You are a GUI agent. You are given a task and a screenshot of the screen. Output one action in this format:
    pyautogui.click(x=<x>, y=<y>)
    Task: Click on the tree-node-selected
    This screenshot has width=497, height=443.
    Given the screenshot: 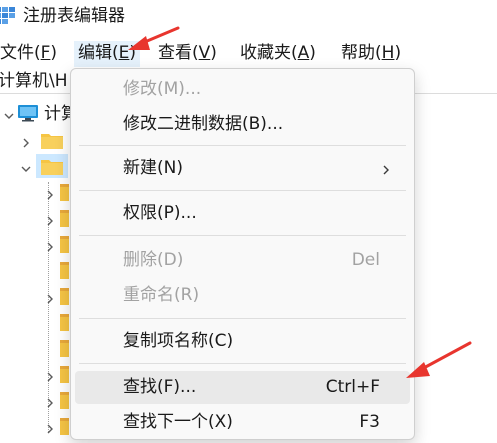 What is the action you would take?
    pyautogui.click(x=35, y=167)
    